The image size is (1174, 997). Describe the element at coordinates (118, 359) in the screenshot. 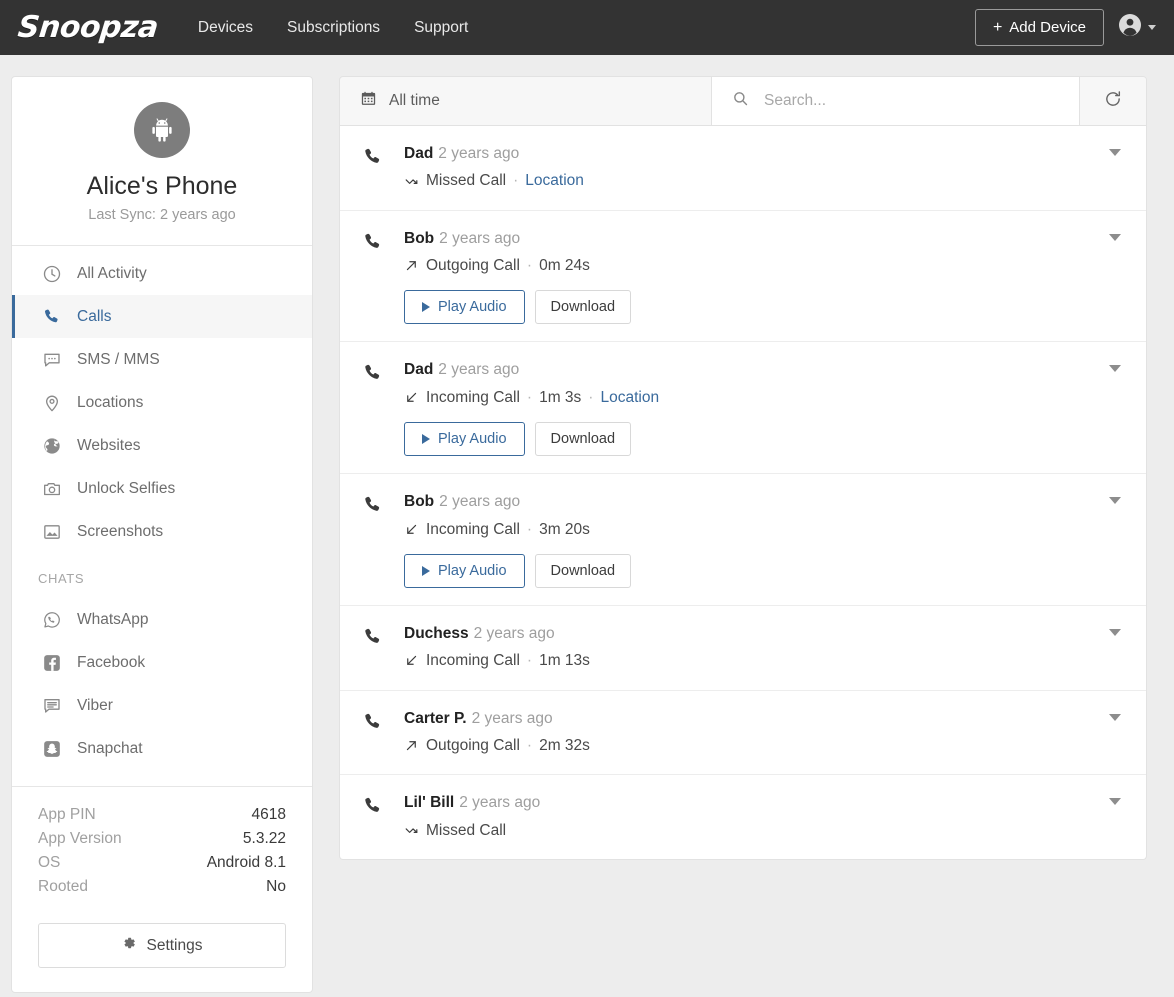

I see `sidebar-item-label: SMS / MMS` at that location.